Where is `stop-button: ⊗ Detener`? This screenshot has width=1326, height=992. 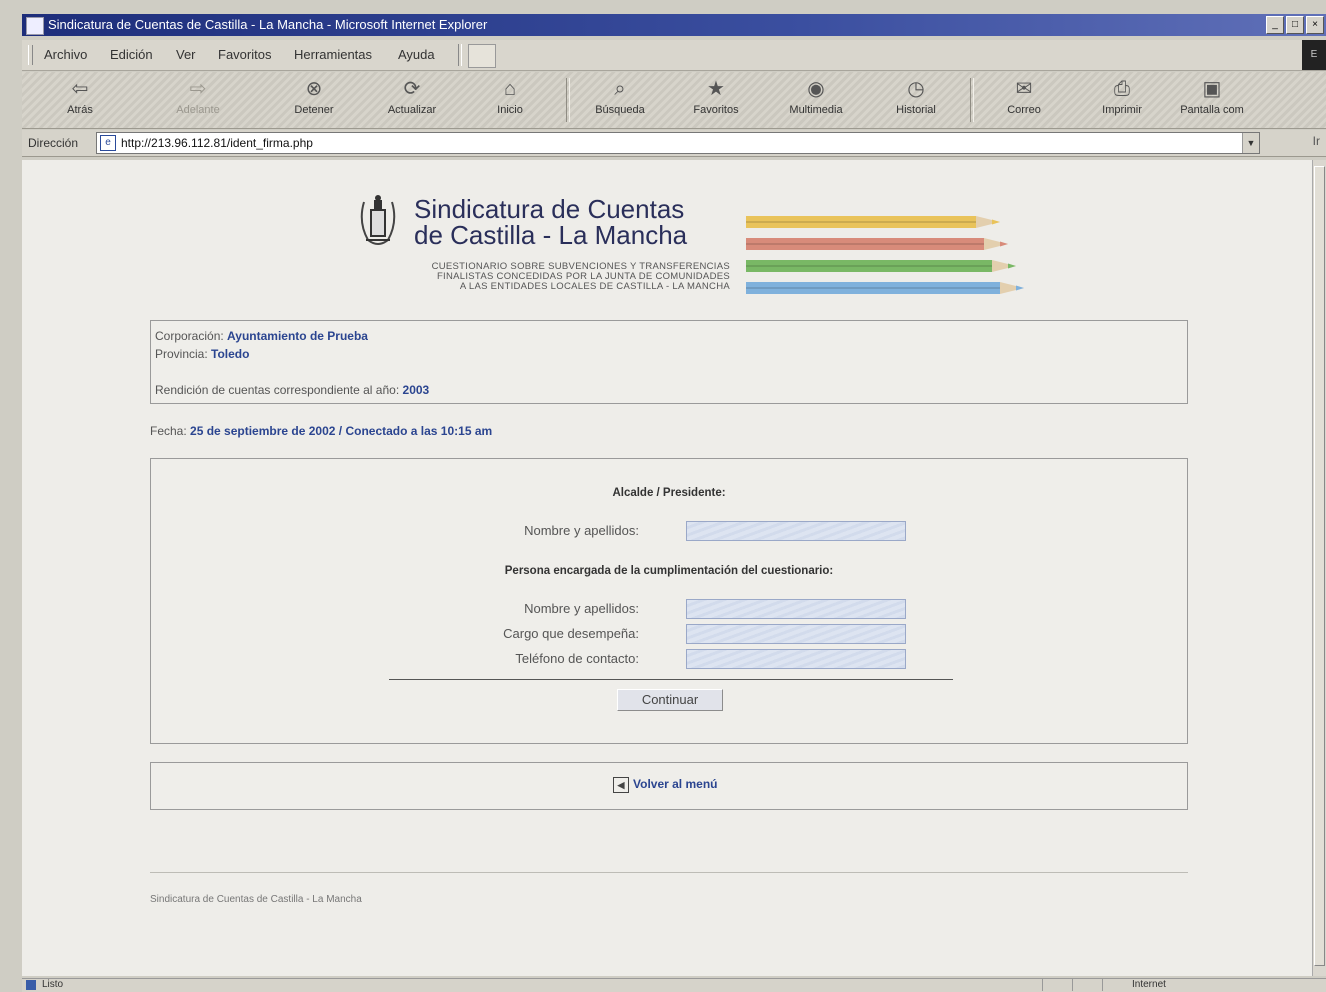
stop-button: ⊗ Detener is located at coordinates (314, 100).